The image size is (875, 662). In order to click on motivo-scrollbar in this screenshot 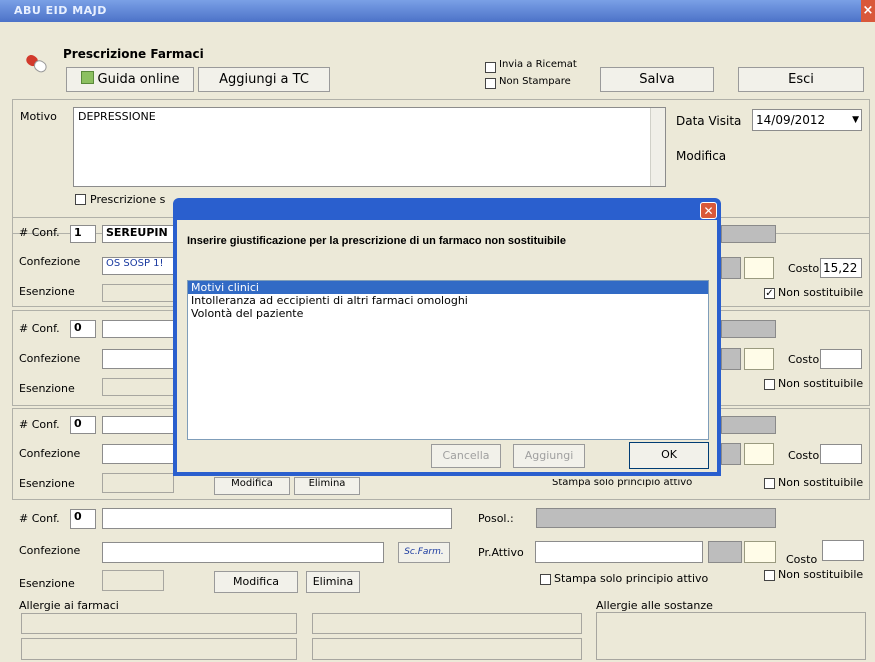, I will do `click(657, 147)`.